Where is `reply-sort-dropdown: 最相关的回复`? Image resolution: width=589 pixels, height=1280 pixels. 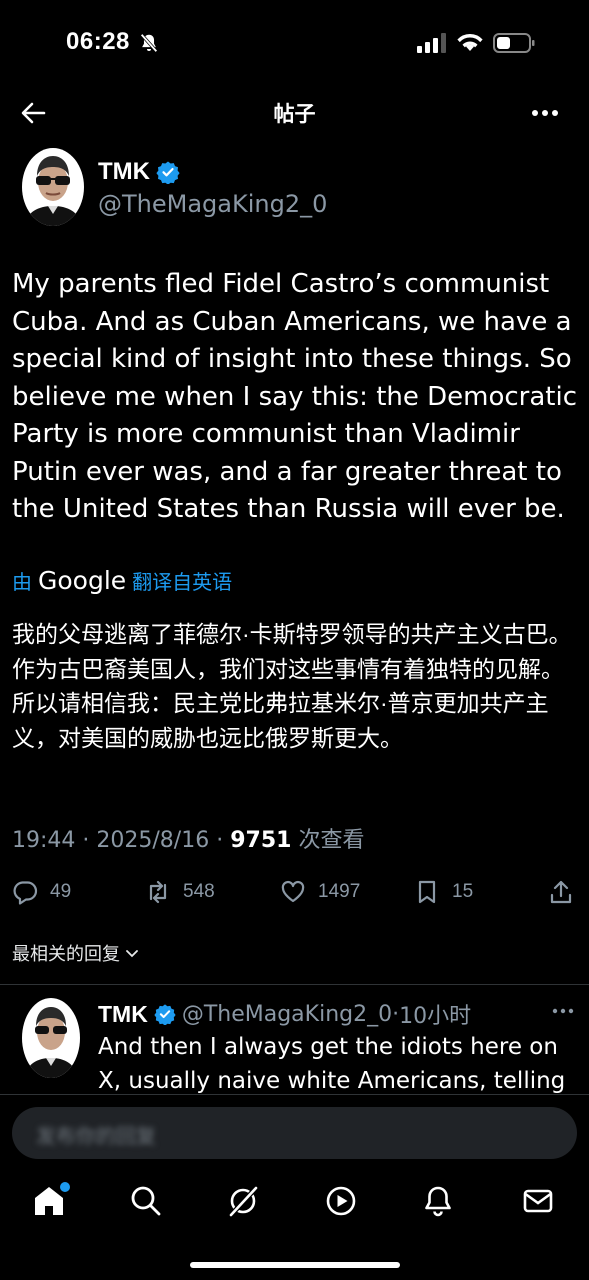
reply-sort-dropdown: 最相关的回复 is located at coordinates (76, 953).